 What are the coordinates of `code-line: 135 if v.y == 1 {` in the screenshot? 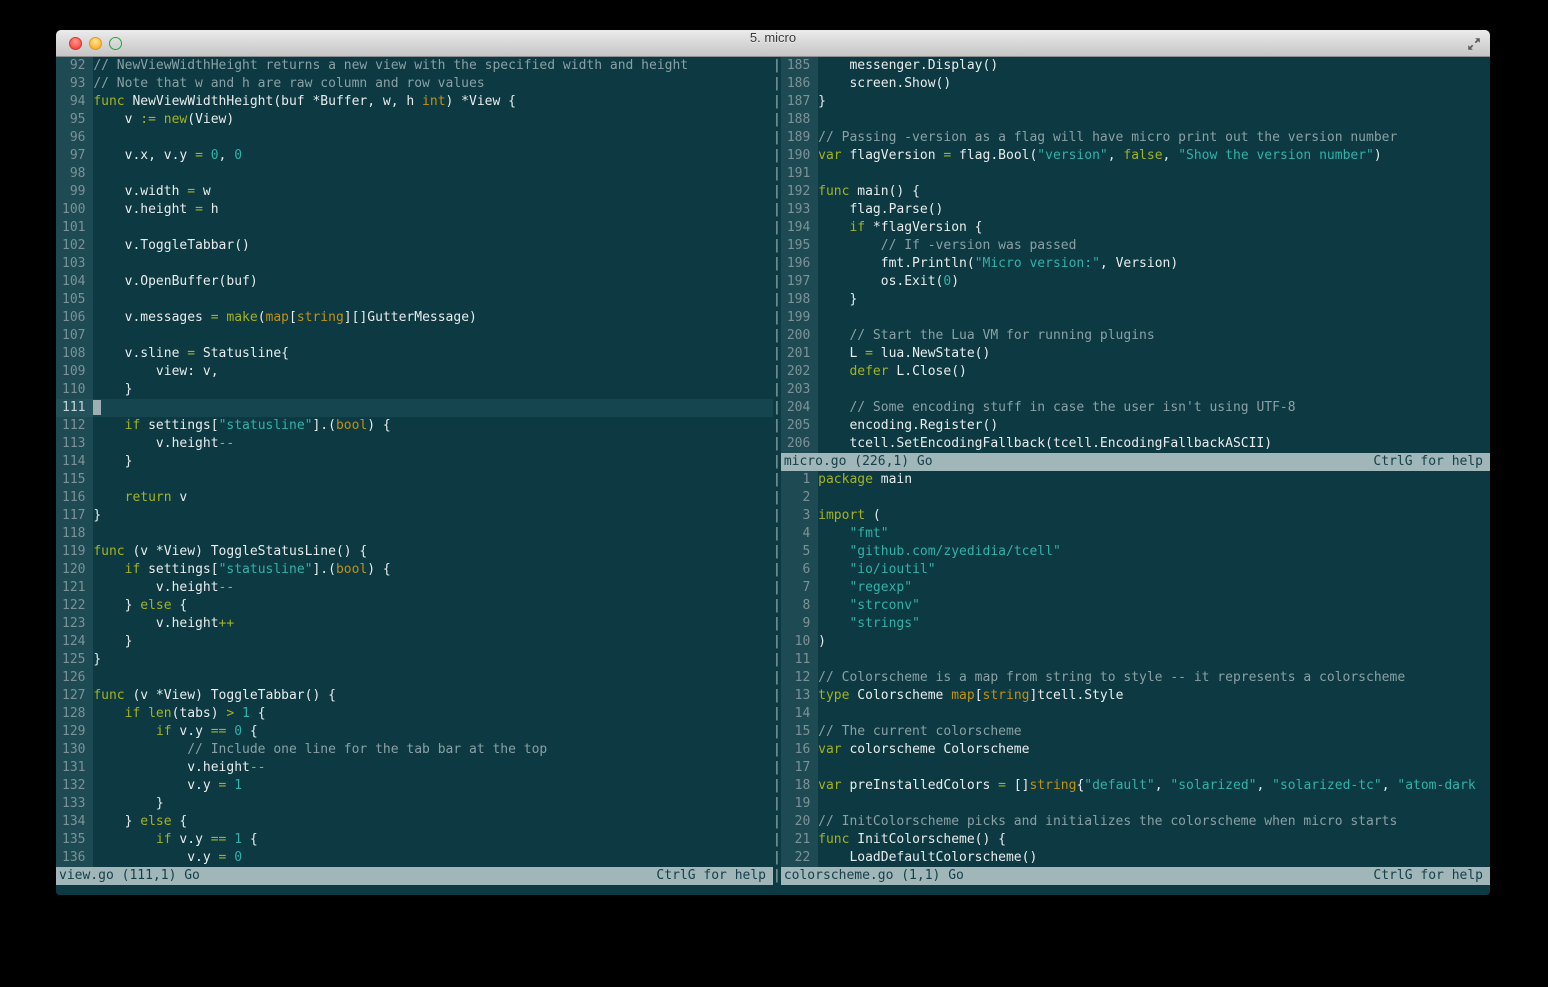 It's located at (414, 840).